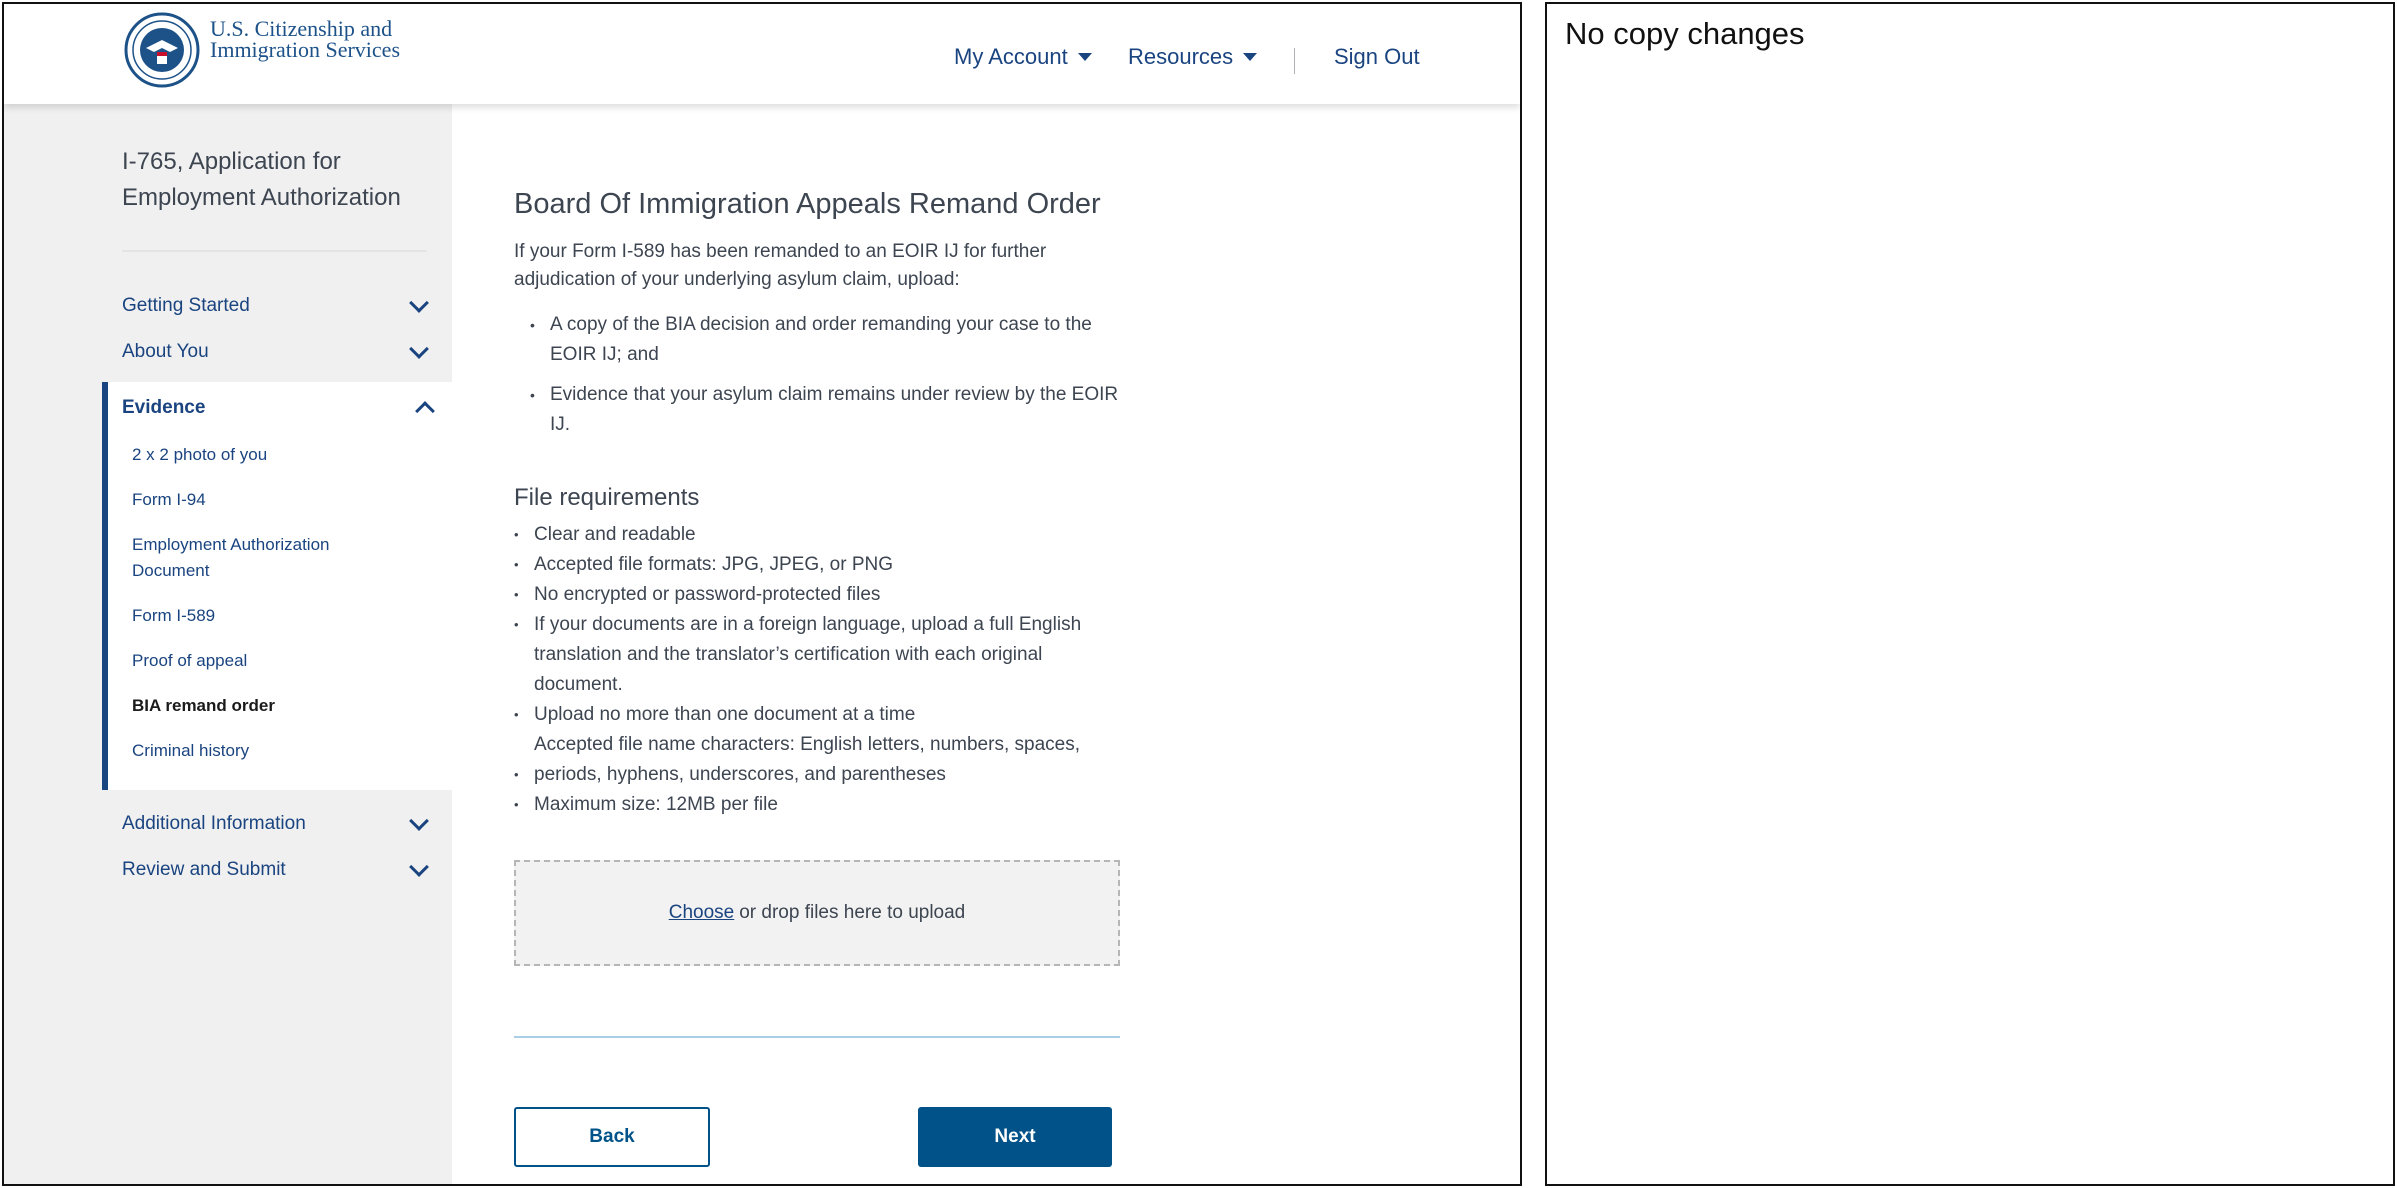 This screenshot has width=2397, height=1188. What do you see at coordinates (814, 535) in the screenshot?
I see `list-item: Clear and readable` at bounding box center [814, 535].